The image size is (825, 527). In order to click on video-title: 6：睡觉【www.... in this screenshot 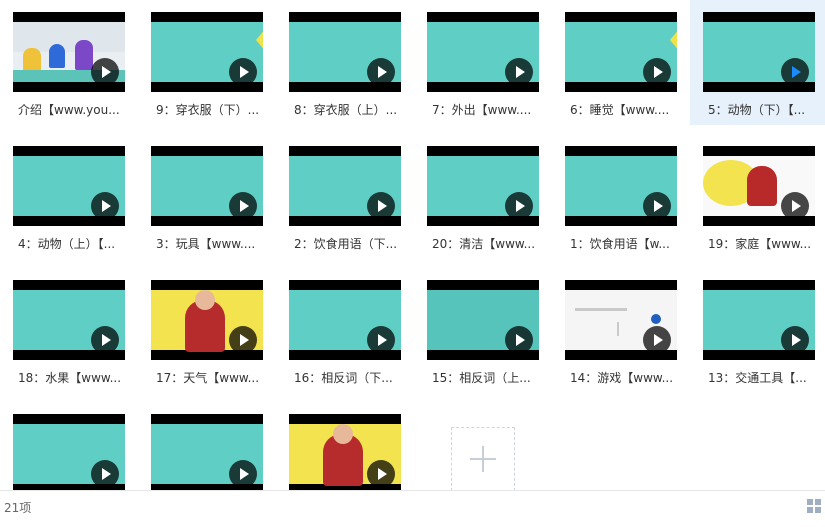, I will do `click(620, 110)`.